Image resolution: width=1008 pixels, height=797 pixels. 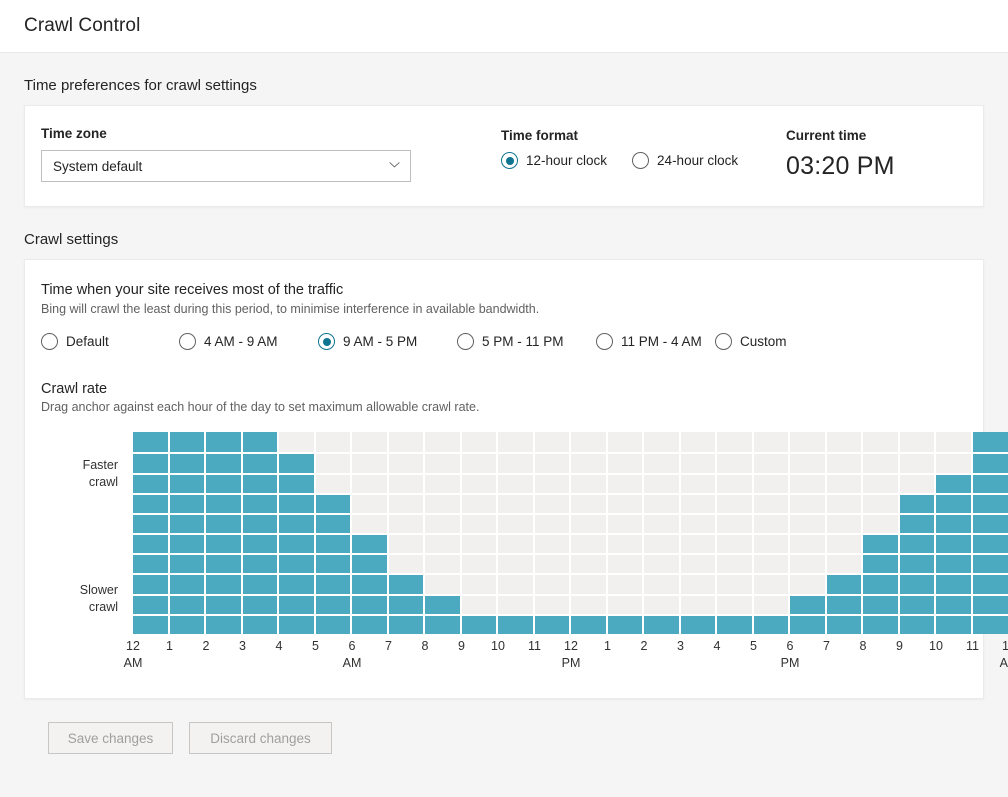 What do you see at coordinates (226, 166) in the screenshot?
I see `timezone-select: System default` at bounding box center [226, 166].